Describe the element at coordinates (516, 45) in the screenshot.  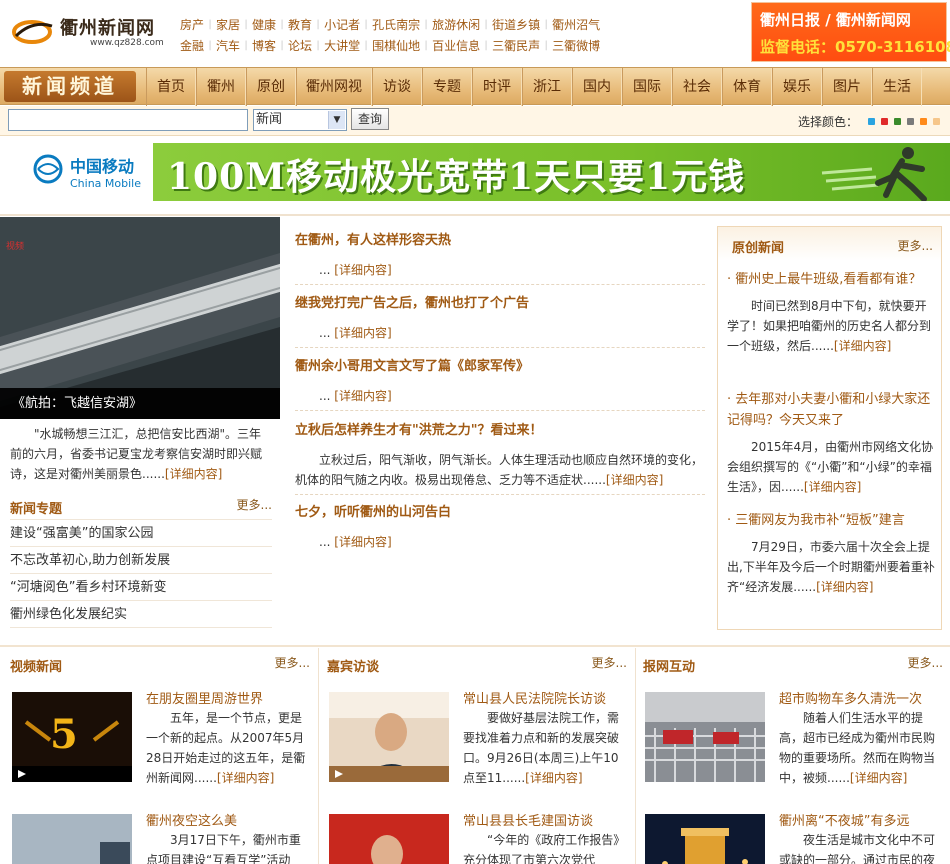
I see `top-link: 三衢民声` at that location.